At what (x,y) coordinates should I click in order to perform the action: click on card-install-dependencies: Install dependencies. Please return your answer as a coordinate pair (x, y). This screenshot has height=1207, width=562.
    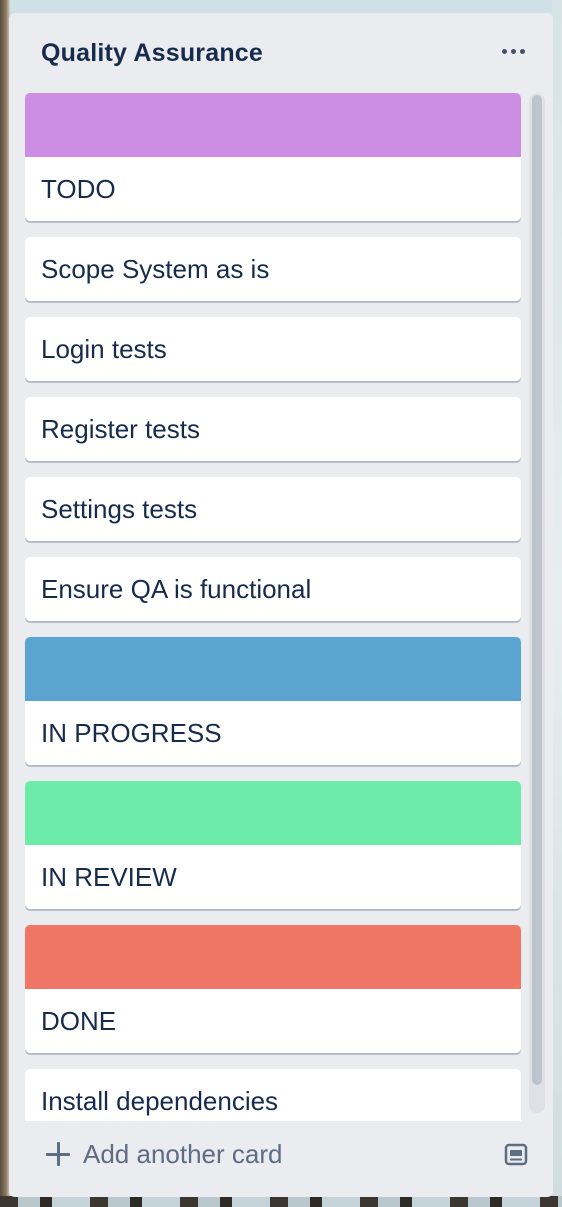
    Looking at the image, I should click on (273, 1095).